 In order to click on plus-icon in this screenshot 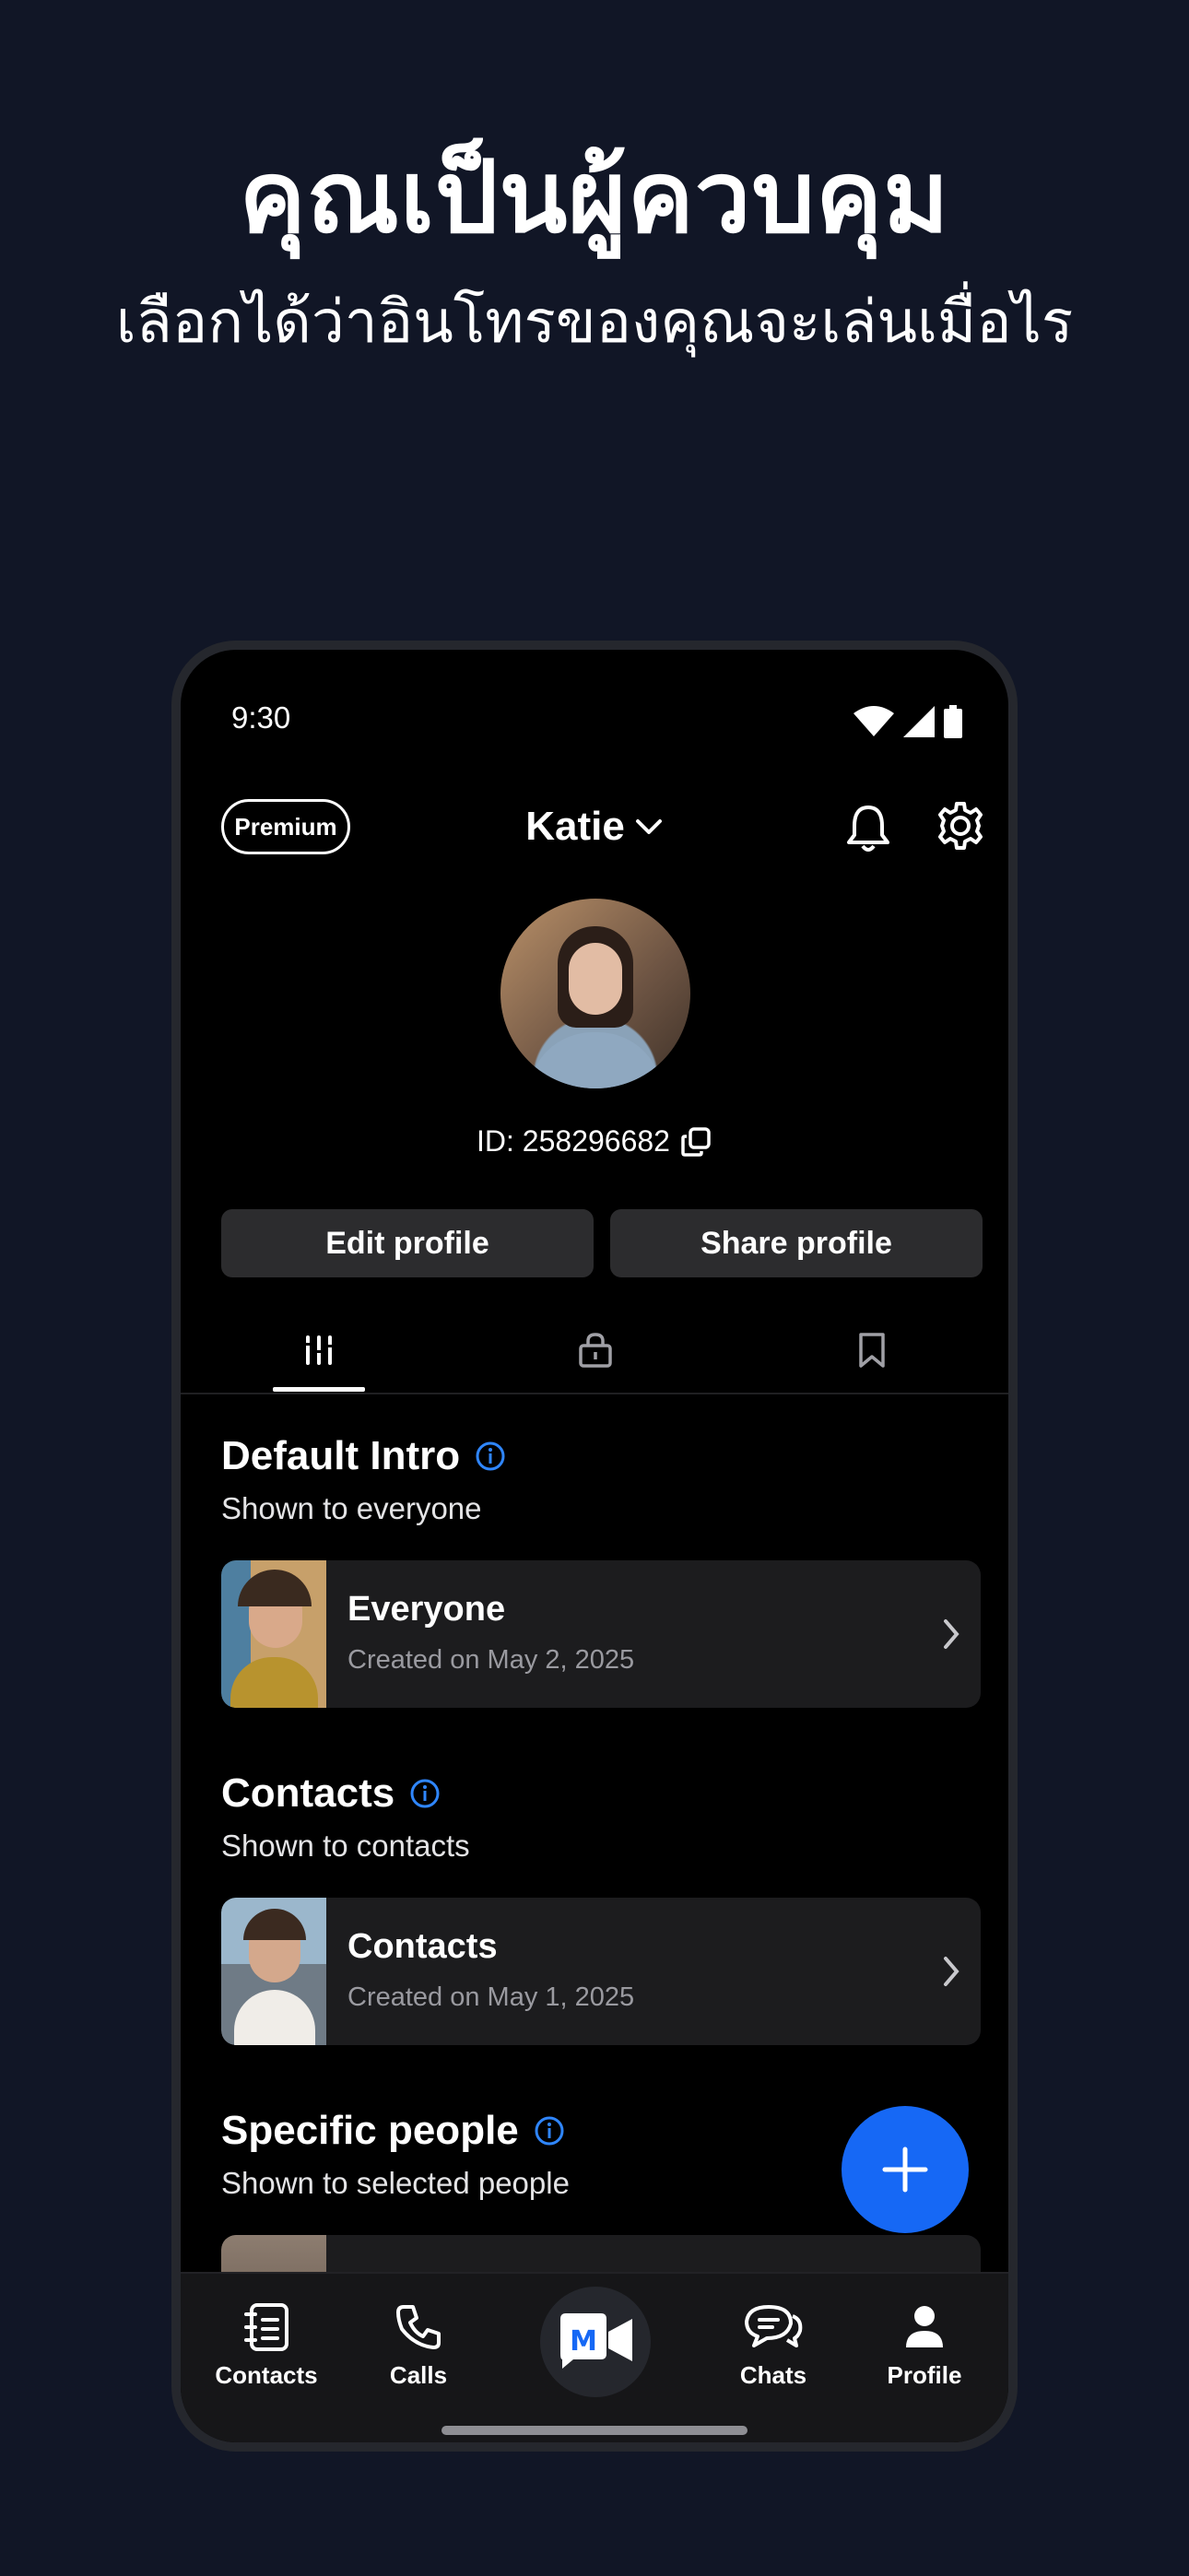, I will do `click(905, 2170)`.